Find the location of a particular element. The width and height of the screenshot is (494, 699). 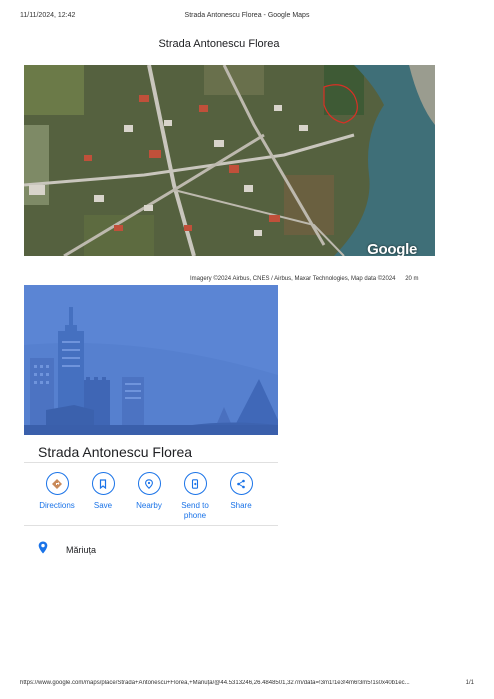

locality-row: Măriuța is located at coordinates (67, 550).